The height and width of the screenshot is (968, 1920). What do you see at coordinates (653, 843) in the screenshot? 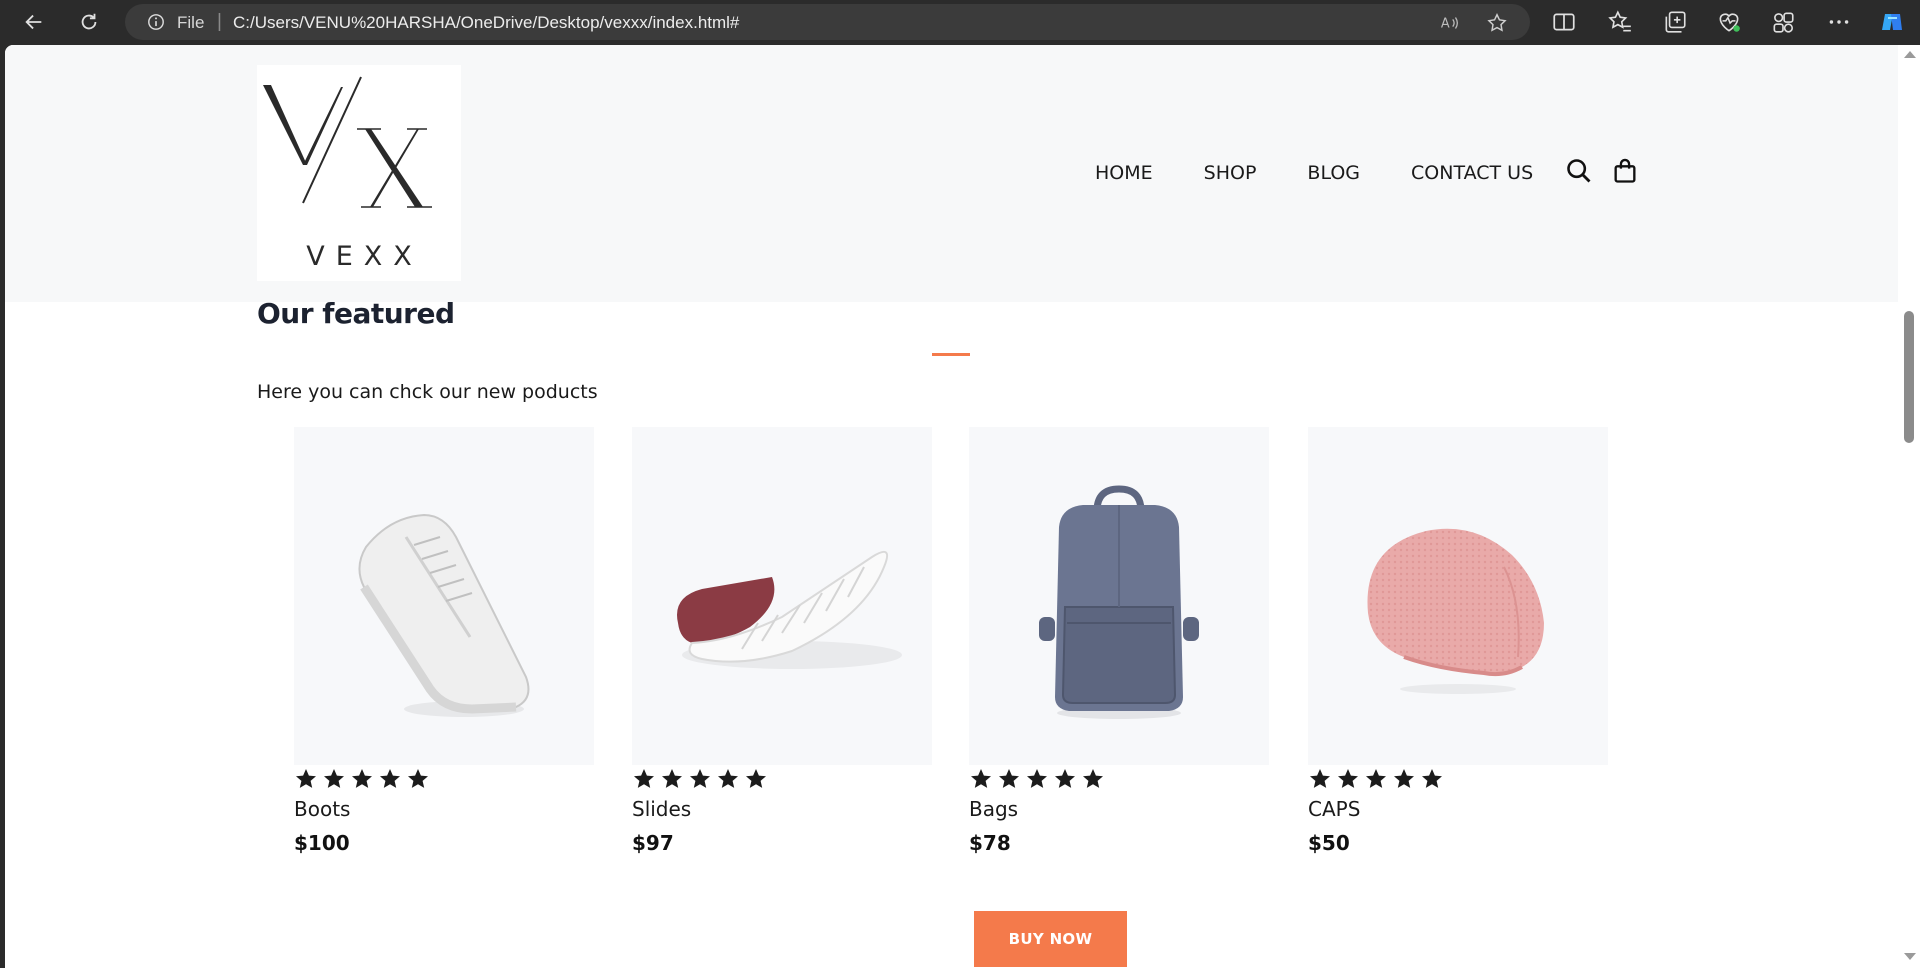
I see `product-price: $97` at bounding box center [653, 843].